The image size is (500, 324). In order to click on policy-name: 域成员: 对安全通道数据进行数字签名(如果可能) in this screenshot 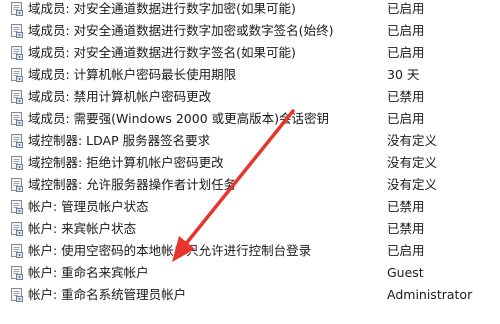, I will do `click(162, 52)`.